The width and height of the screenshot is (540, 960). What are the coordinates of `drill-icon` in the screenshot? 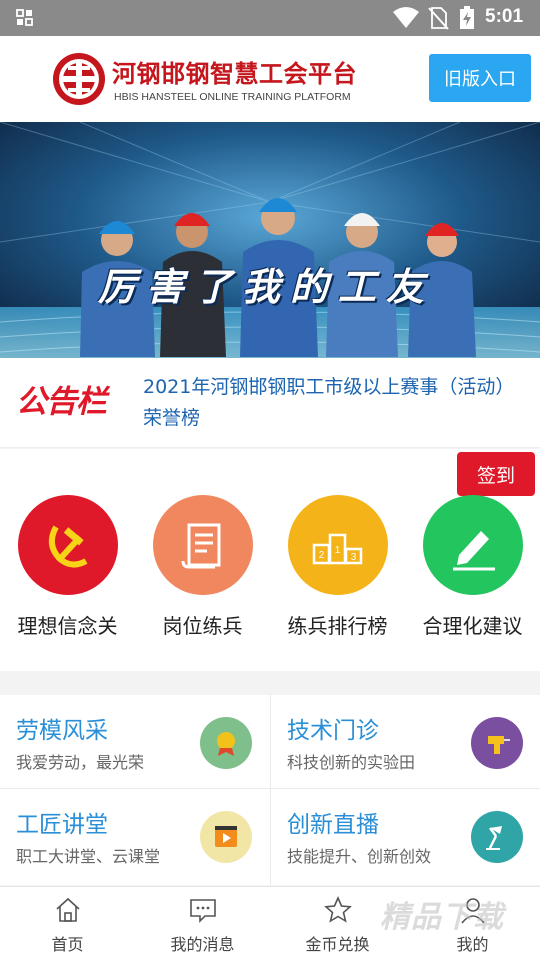 It's located at (497, 743).